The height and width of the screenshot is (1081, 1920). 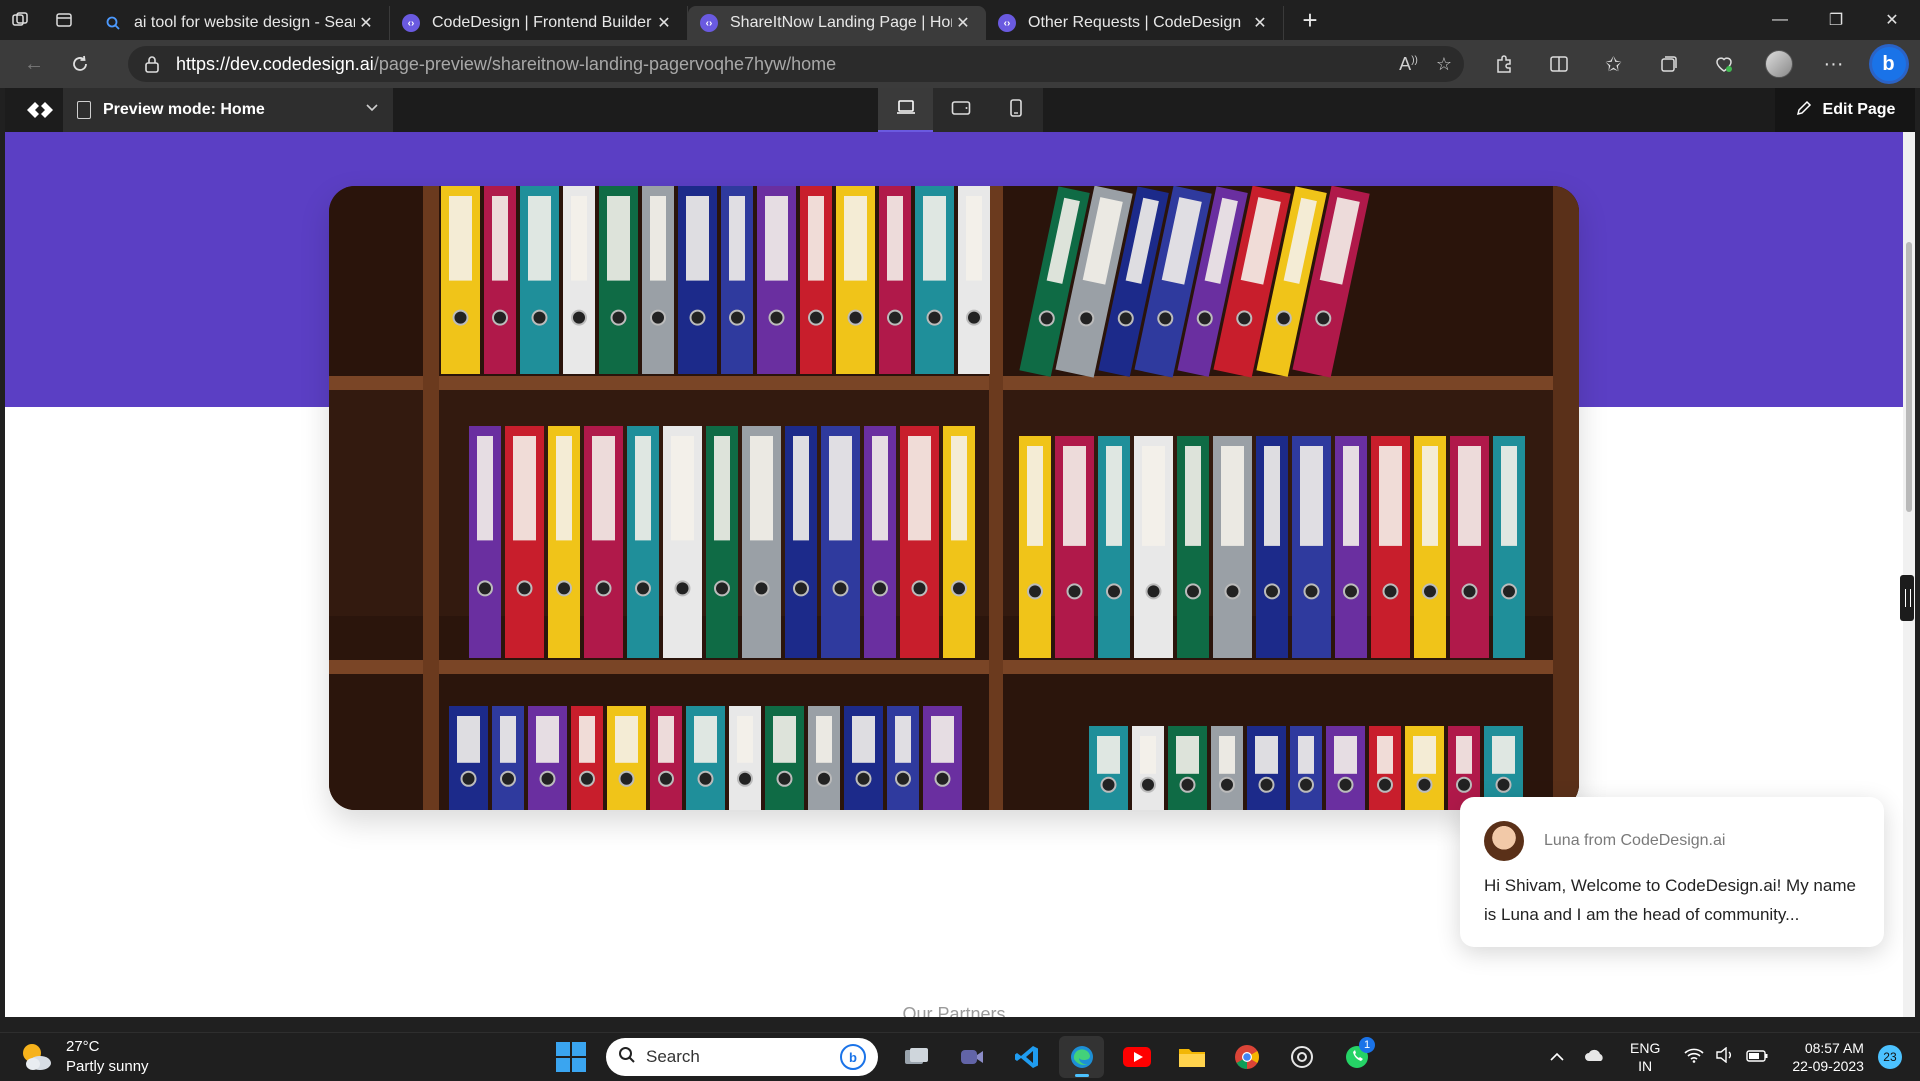 I want to click on tab-title: ShareItNow Landing Page | Home, so click(x=841, y=22).